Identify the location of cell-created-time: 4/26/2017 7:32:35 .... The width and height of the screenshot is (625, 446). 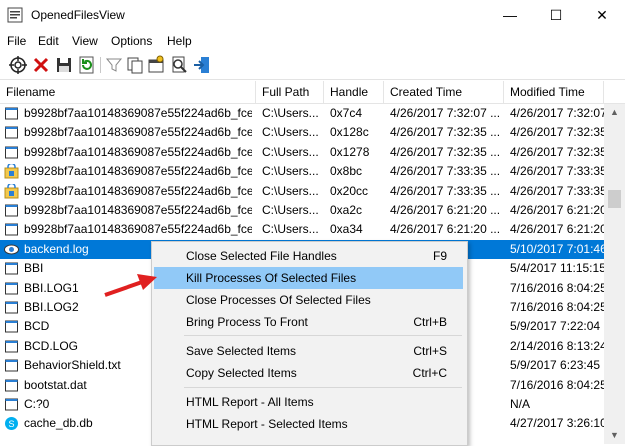
(445, 151).